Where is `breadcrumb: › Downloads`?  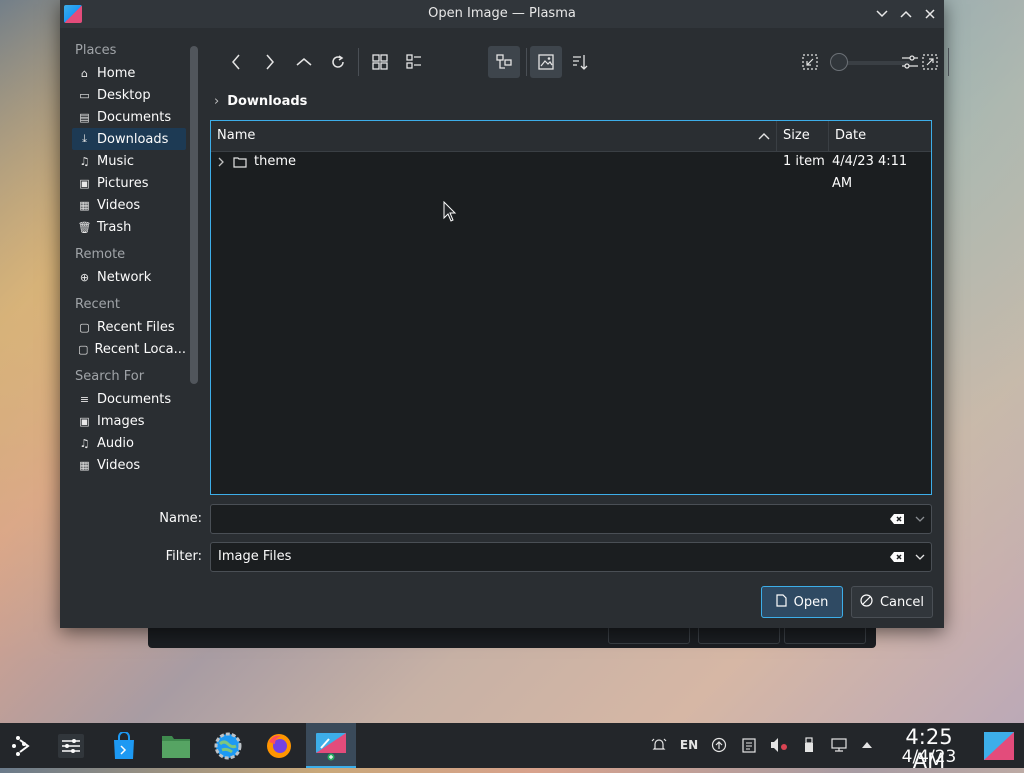
breadcrumb: › Downloads is located at coordinates (260, 101).